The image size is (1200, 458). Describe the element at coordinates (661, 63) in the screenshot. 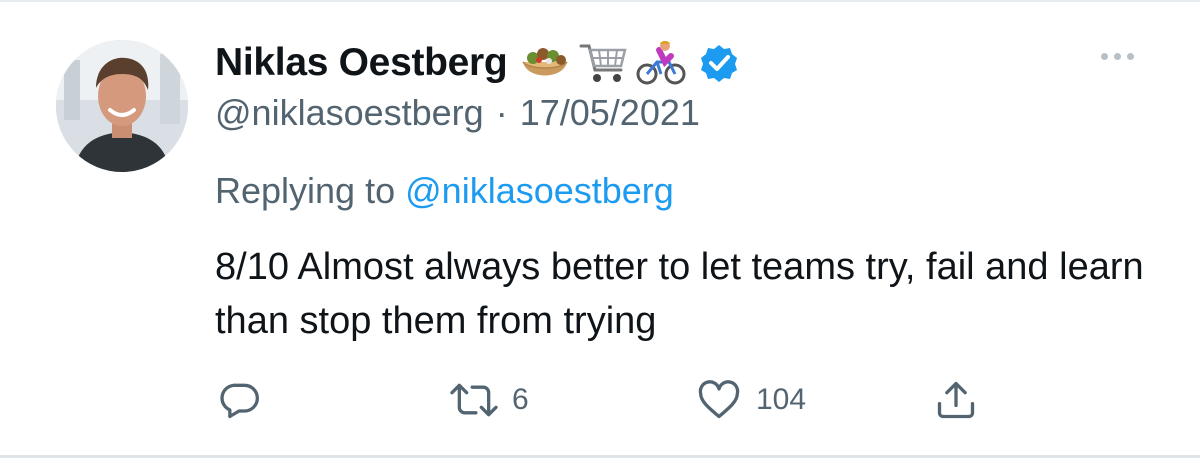

I see `woman-biking-emoji` at that location.